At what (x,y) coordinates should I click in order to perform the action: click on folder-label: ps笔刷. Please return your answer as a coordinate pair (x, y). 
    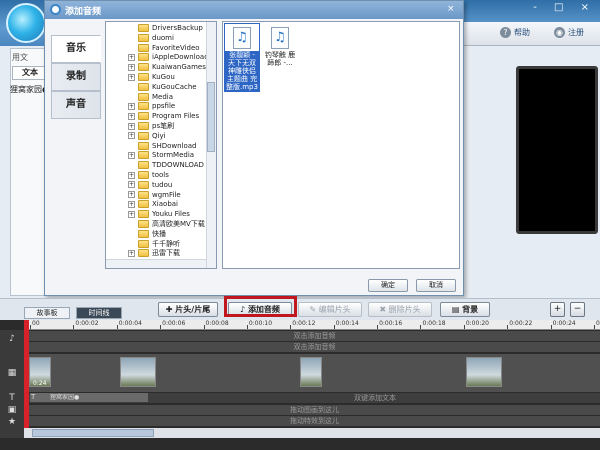
    Looking at the image, I should click on (163, 126).